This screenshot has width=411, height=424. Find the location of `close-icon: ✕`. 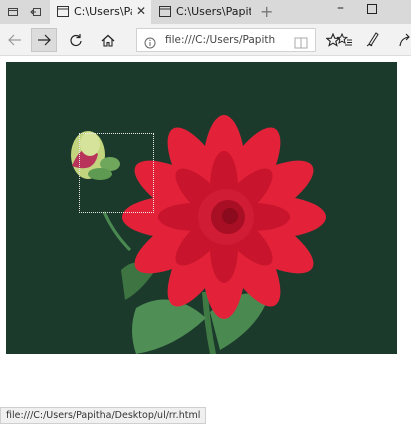

close-icon: ✕ is located at coordinates (141, 11).